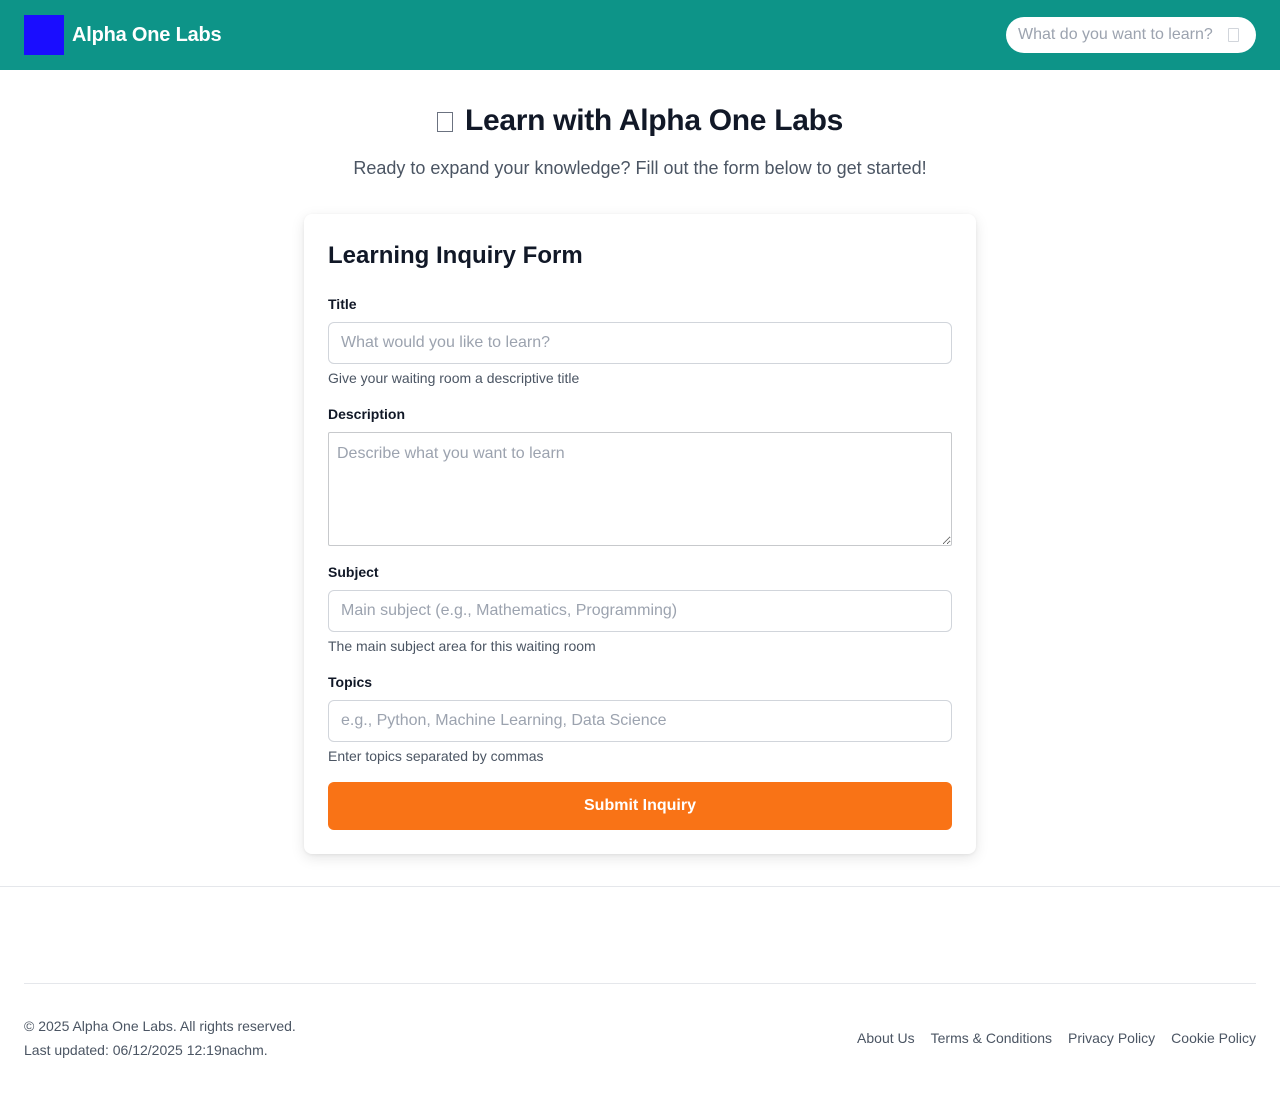 This screenshot has width=1280, height=1108. I want to click on footer-link-cookie: Cookie Policy, so click(1213, 1038).